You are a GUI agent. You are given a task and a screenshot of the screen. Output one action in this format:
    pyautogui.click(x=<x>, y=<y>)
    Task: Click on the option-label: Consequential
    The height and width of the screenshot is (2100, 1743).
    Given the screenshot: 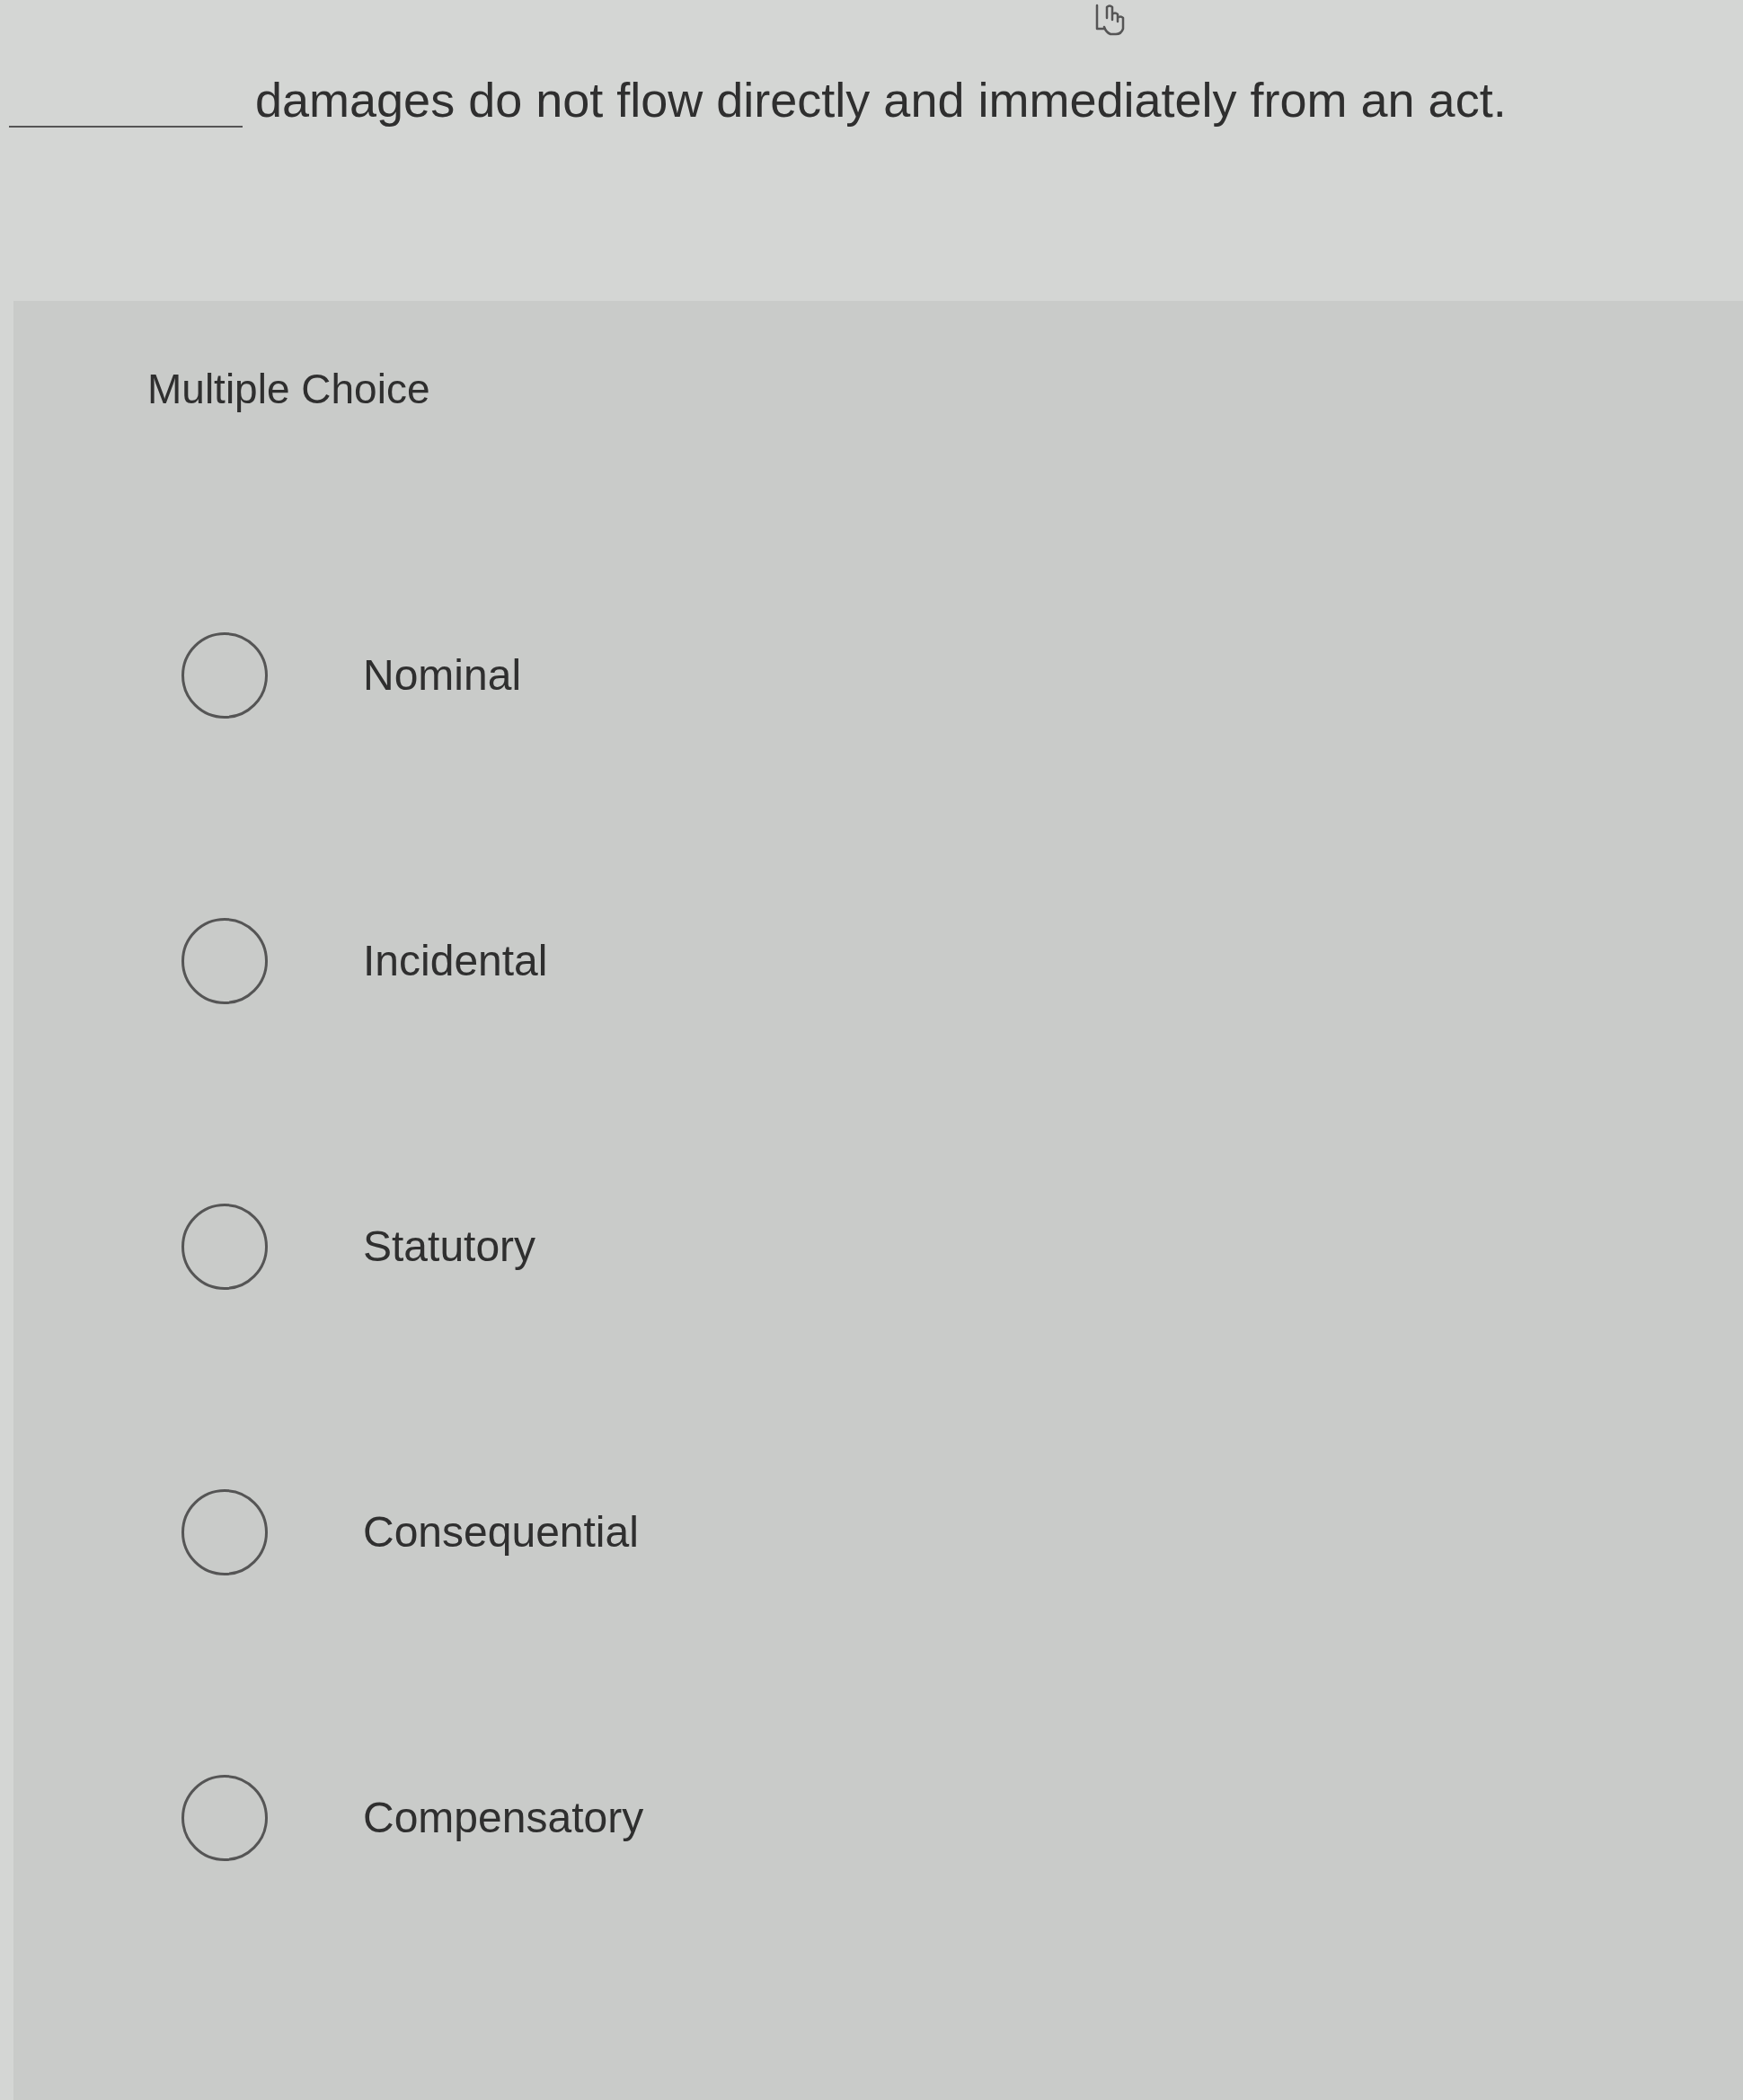 What is the action you would take?
    pyautogui.click(x=501, y=1532)
    